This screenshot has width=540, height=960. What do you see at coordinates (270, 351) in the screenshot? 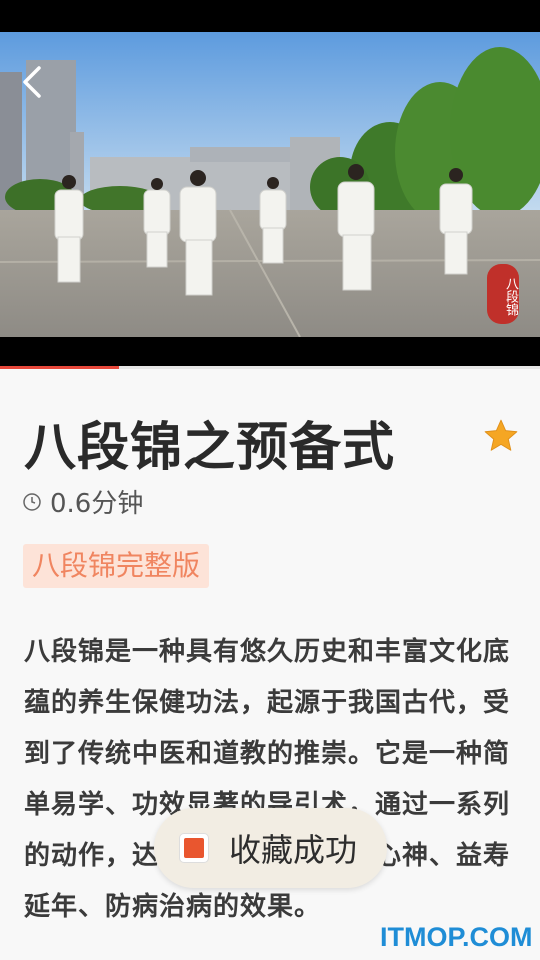
I see `video-letterbox` at bounding box center [270, 351].